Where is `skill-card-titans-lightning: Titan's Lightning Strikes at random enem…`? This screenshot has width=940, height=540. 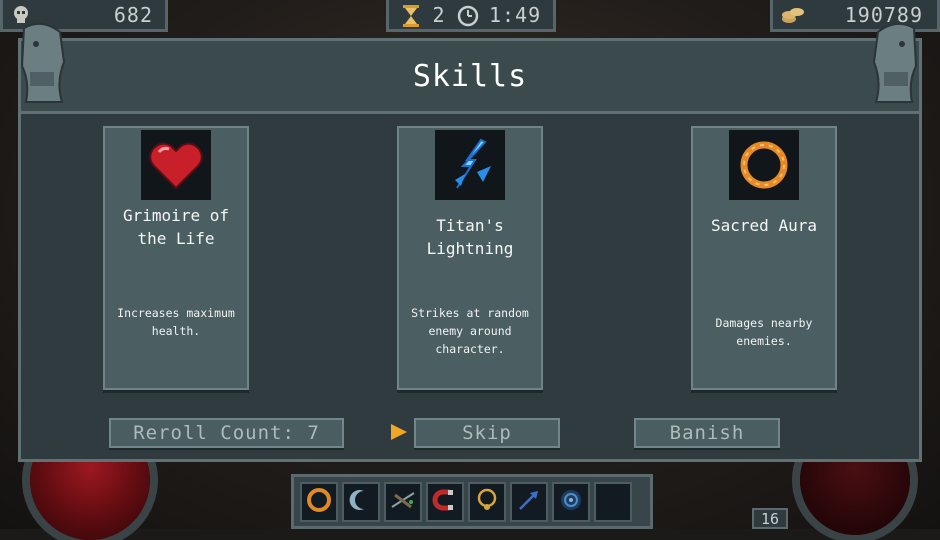 skill-card-titans-lightning: Titan's Lightning Strikes at random enem… is located at coordinates (470, 258).